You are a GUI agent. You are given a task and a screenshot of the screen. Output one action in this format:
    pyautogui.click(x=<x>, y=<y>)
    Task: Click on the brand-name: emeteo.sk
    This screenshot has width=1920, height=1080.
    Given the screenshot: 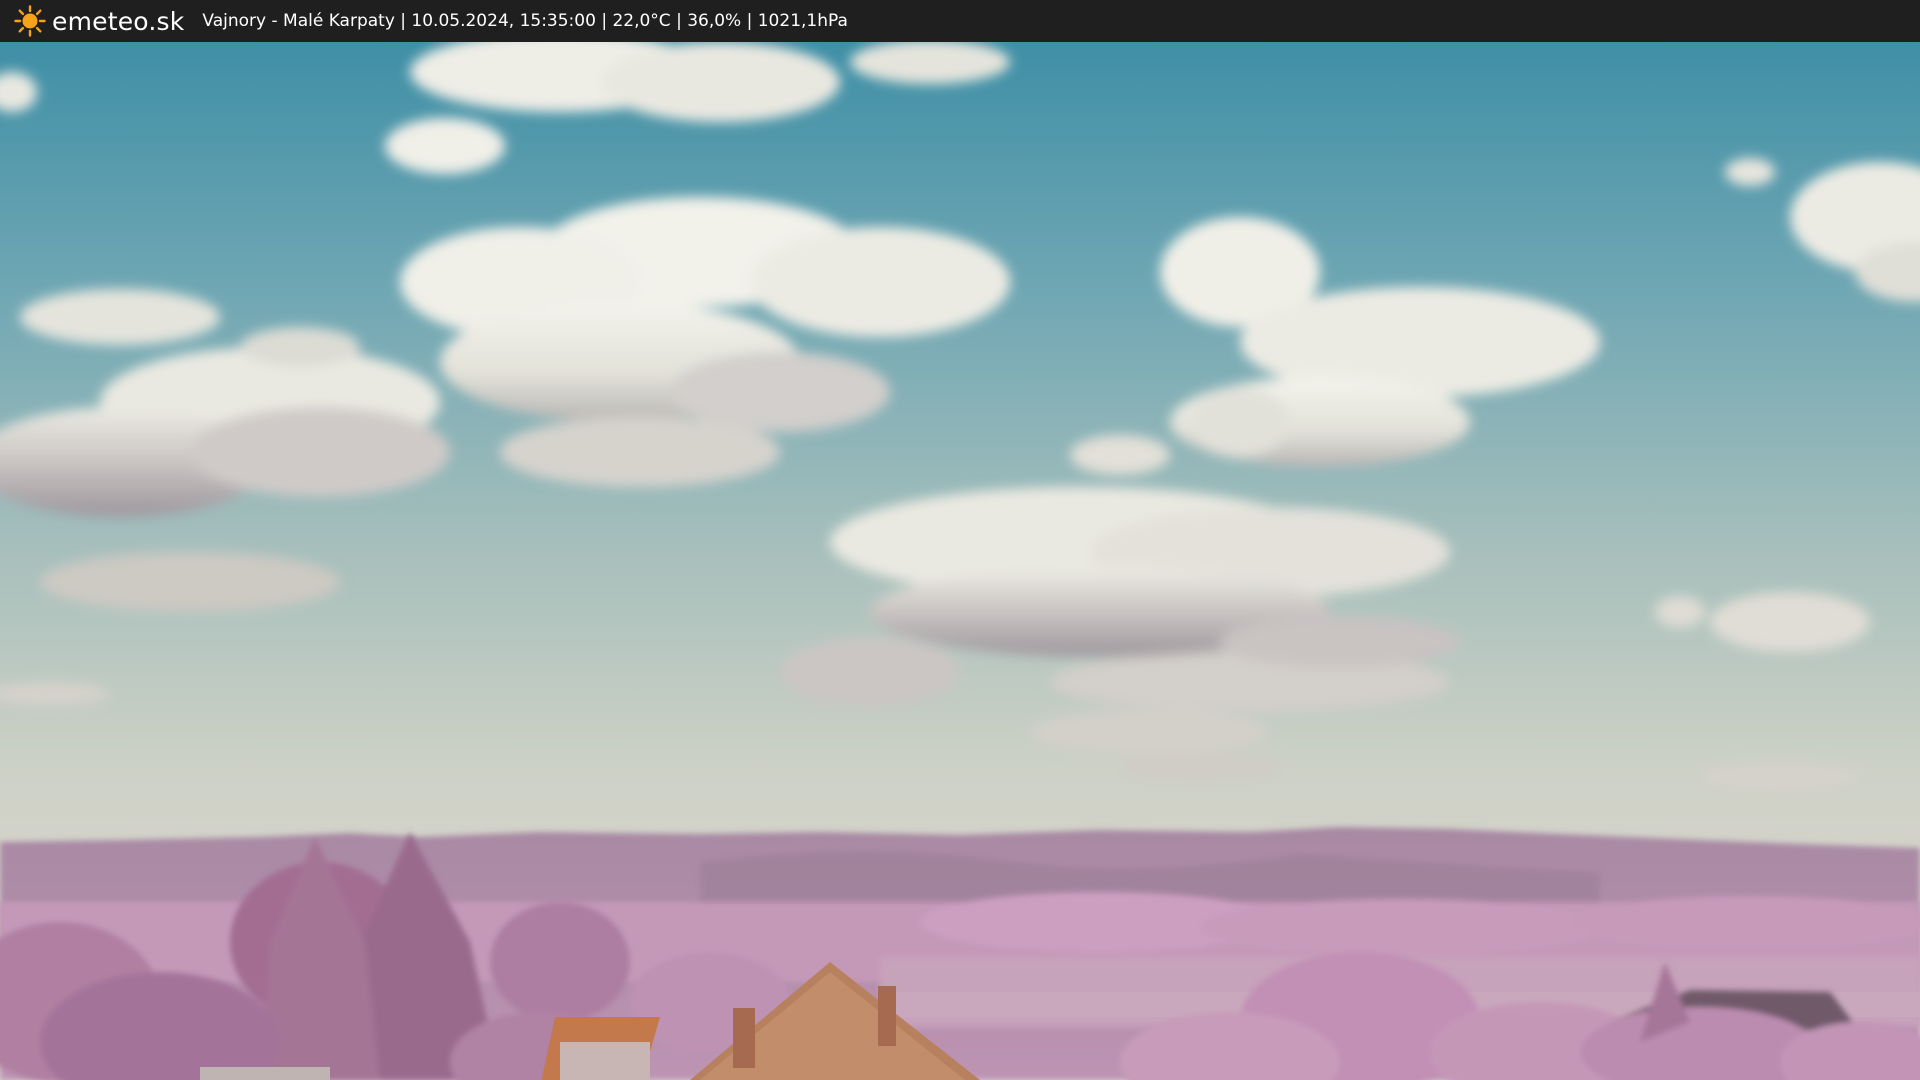 What is the action you would take?
    pyautogui.click(x=118, y=21)
    